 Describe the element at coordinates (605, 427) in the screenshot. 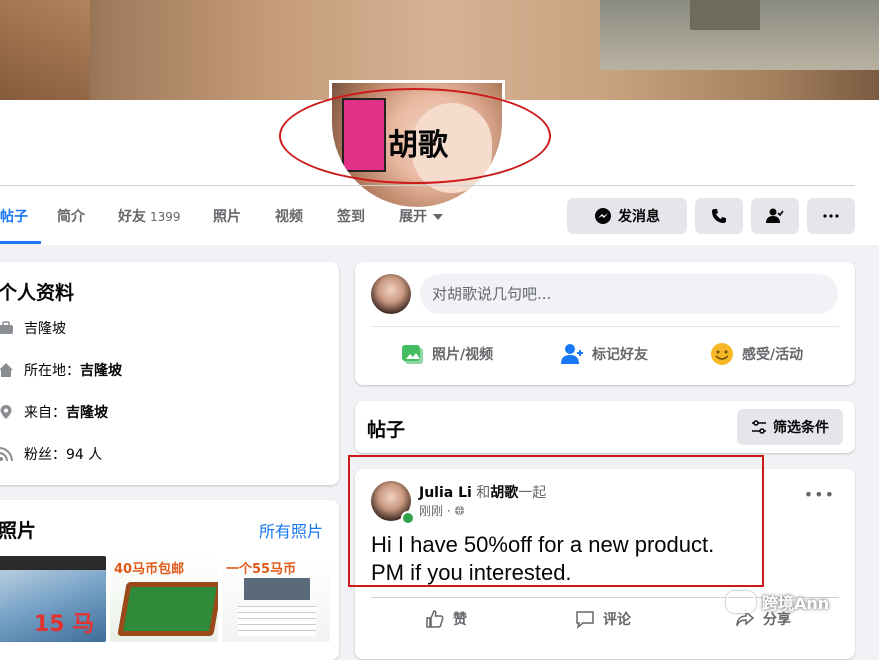

I see `posts-header-card: 帖子 筛选条件` at that location.